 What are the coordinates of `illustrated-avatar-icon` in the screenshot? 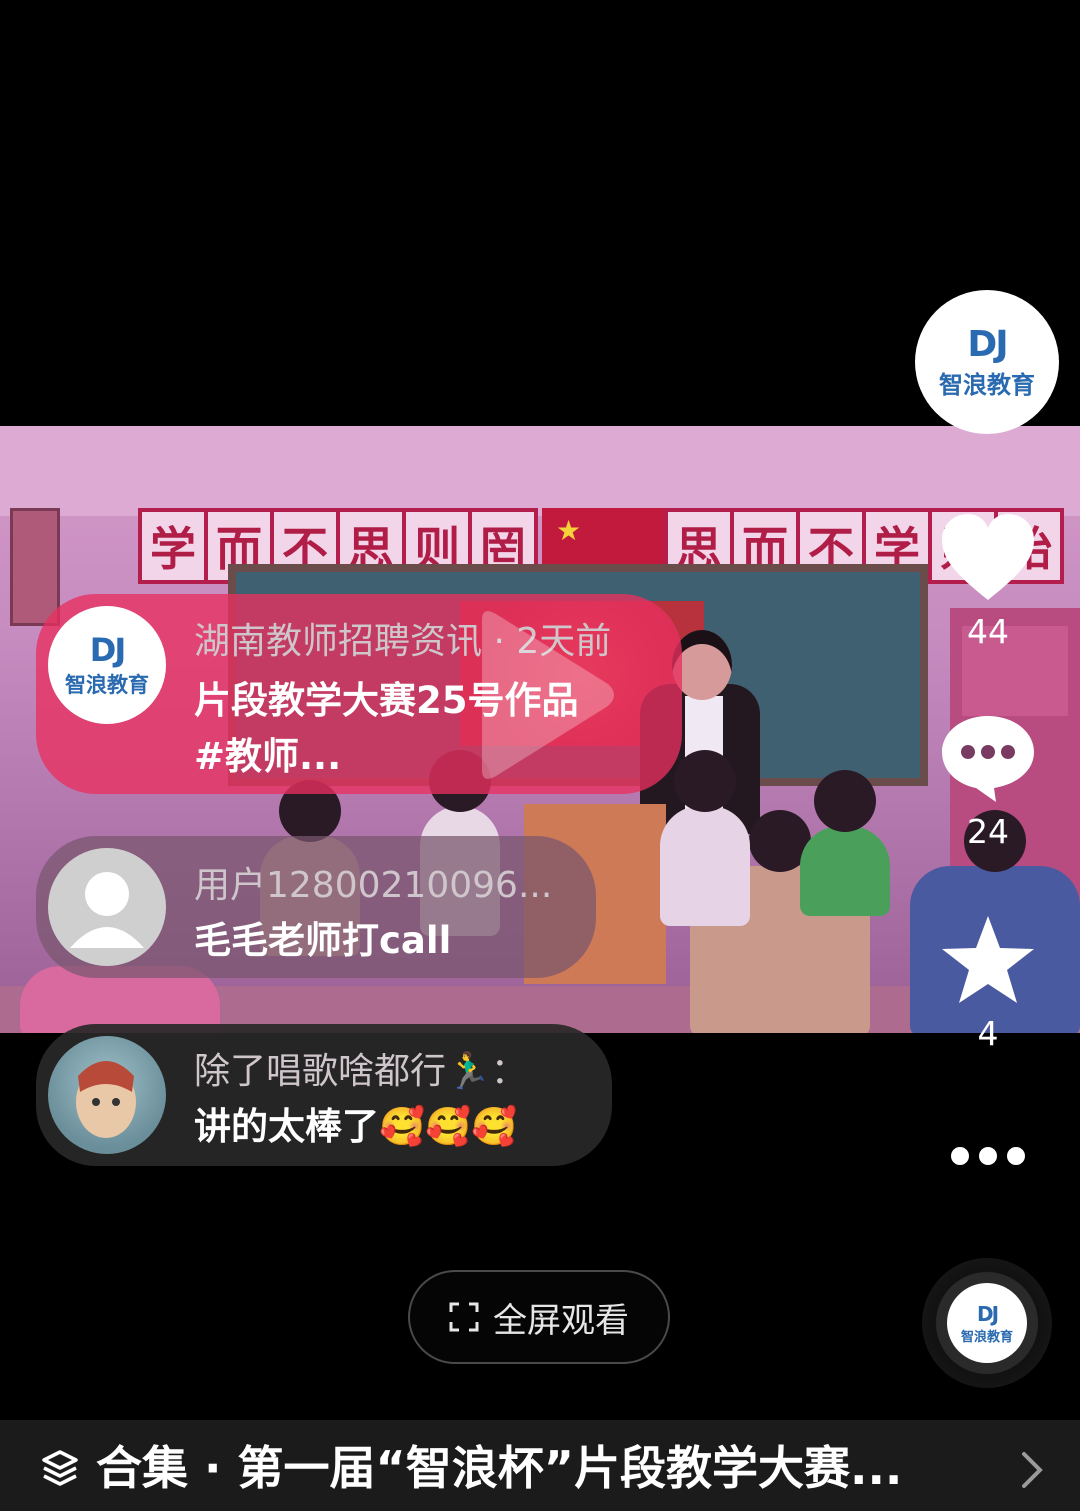 It's located at (106, 1099).